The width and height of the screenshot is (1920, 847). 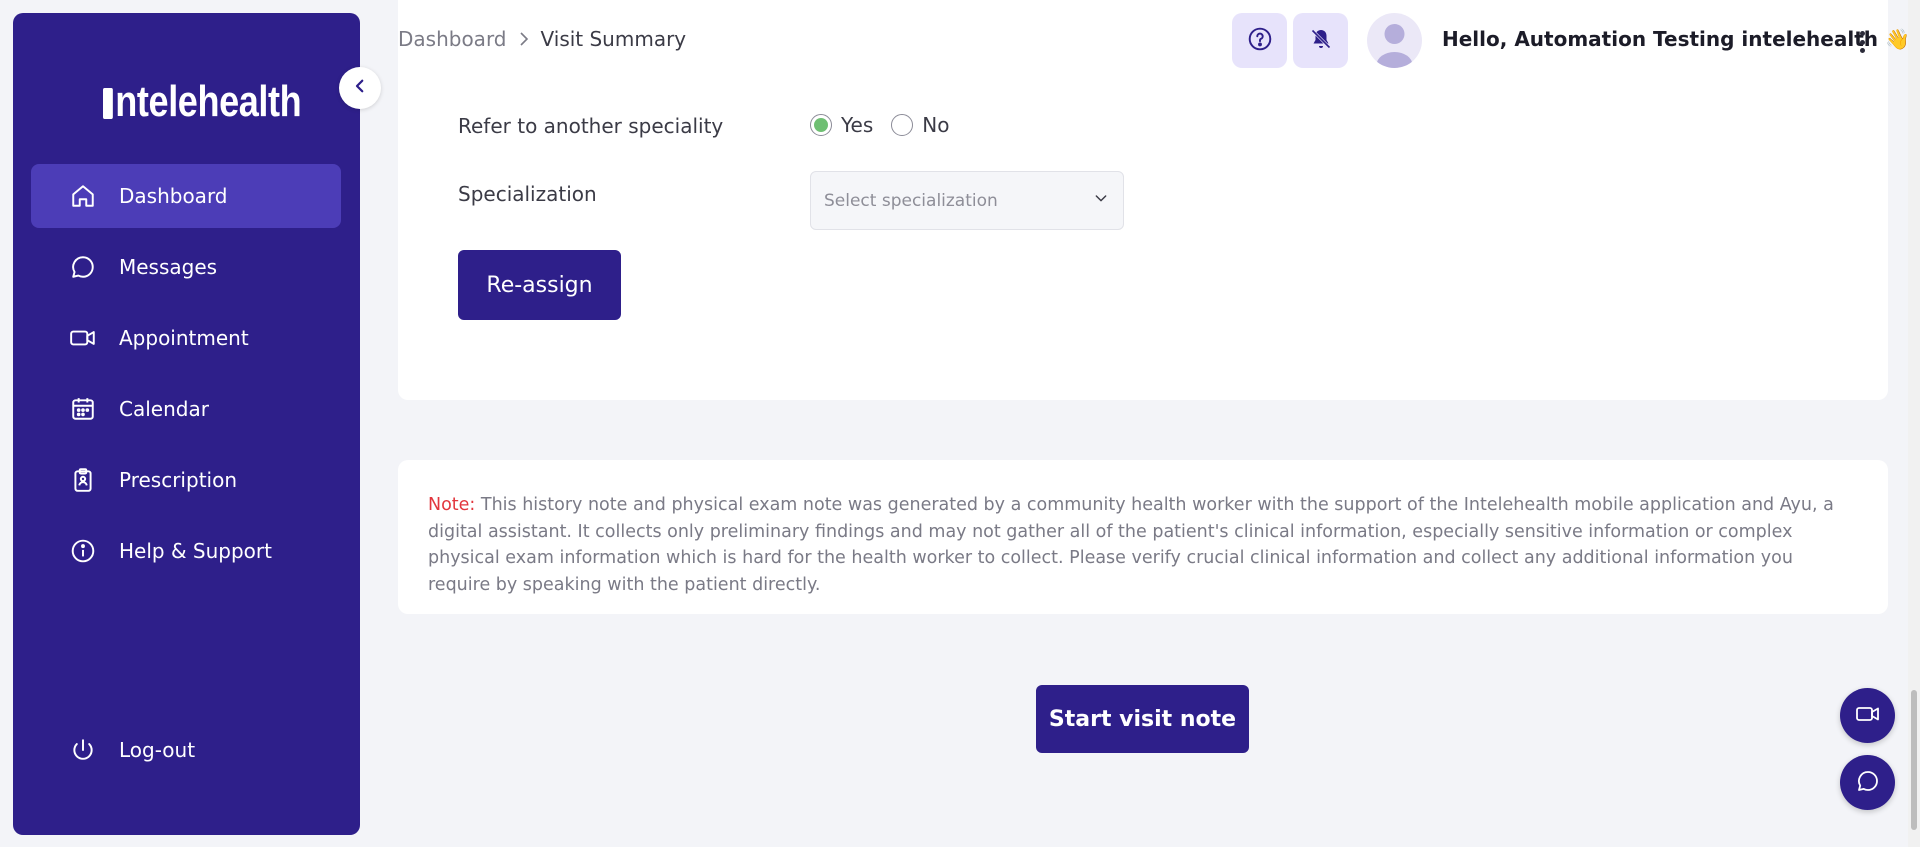 What do you see at coordinates (83, 750) in the screenshot?
I see `power-icon` at bounding box center [83, 750].